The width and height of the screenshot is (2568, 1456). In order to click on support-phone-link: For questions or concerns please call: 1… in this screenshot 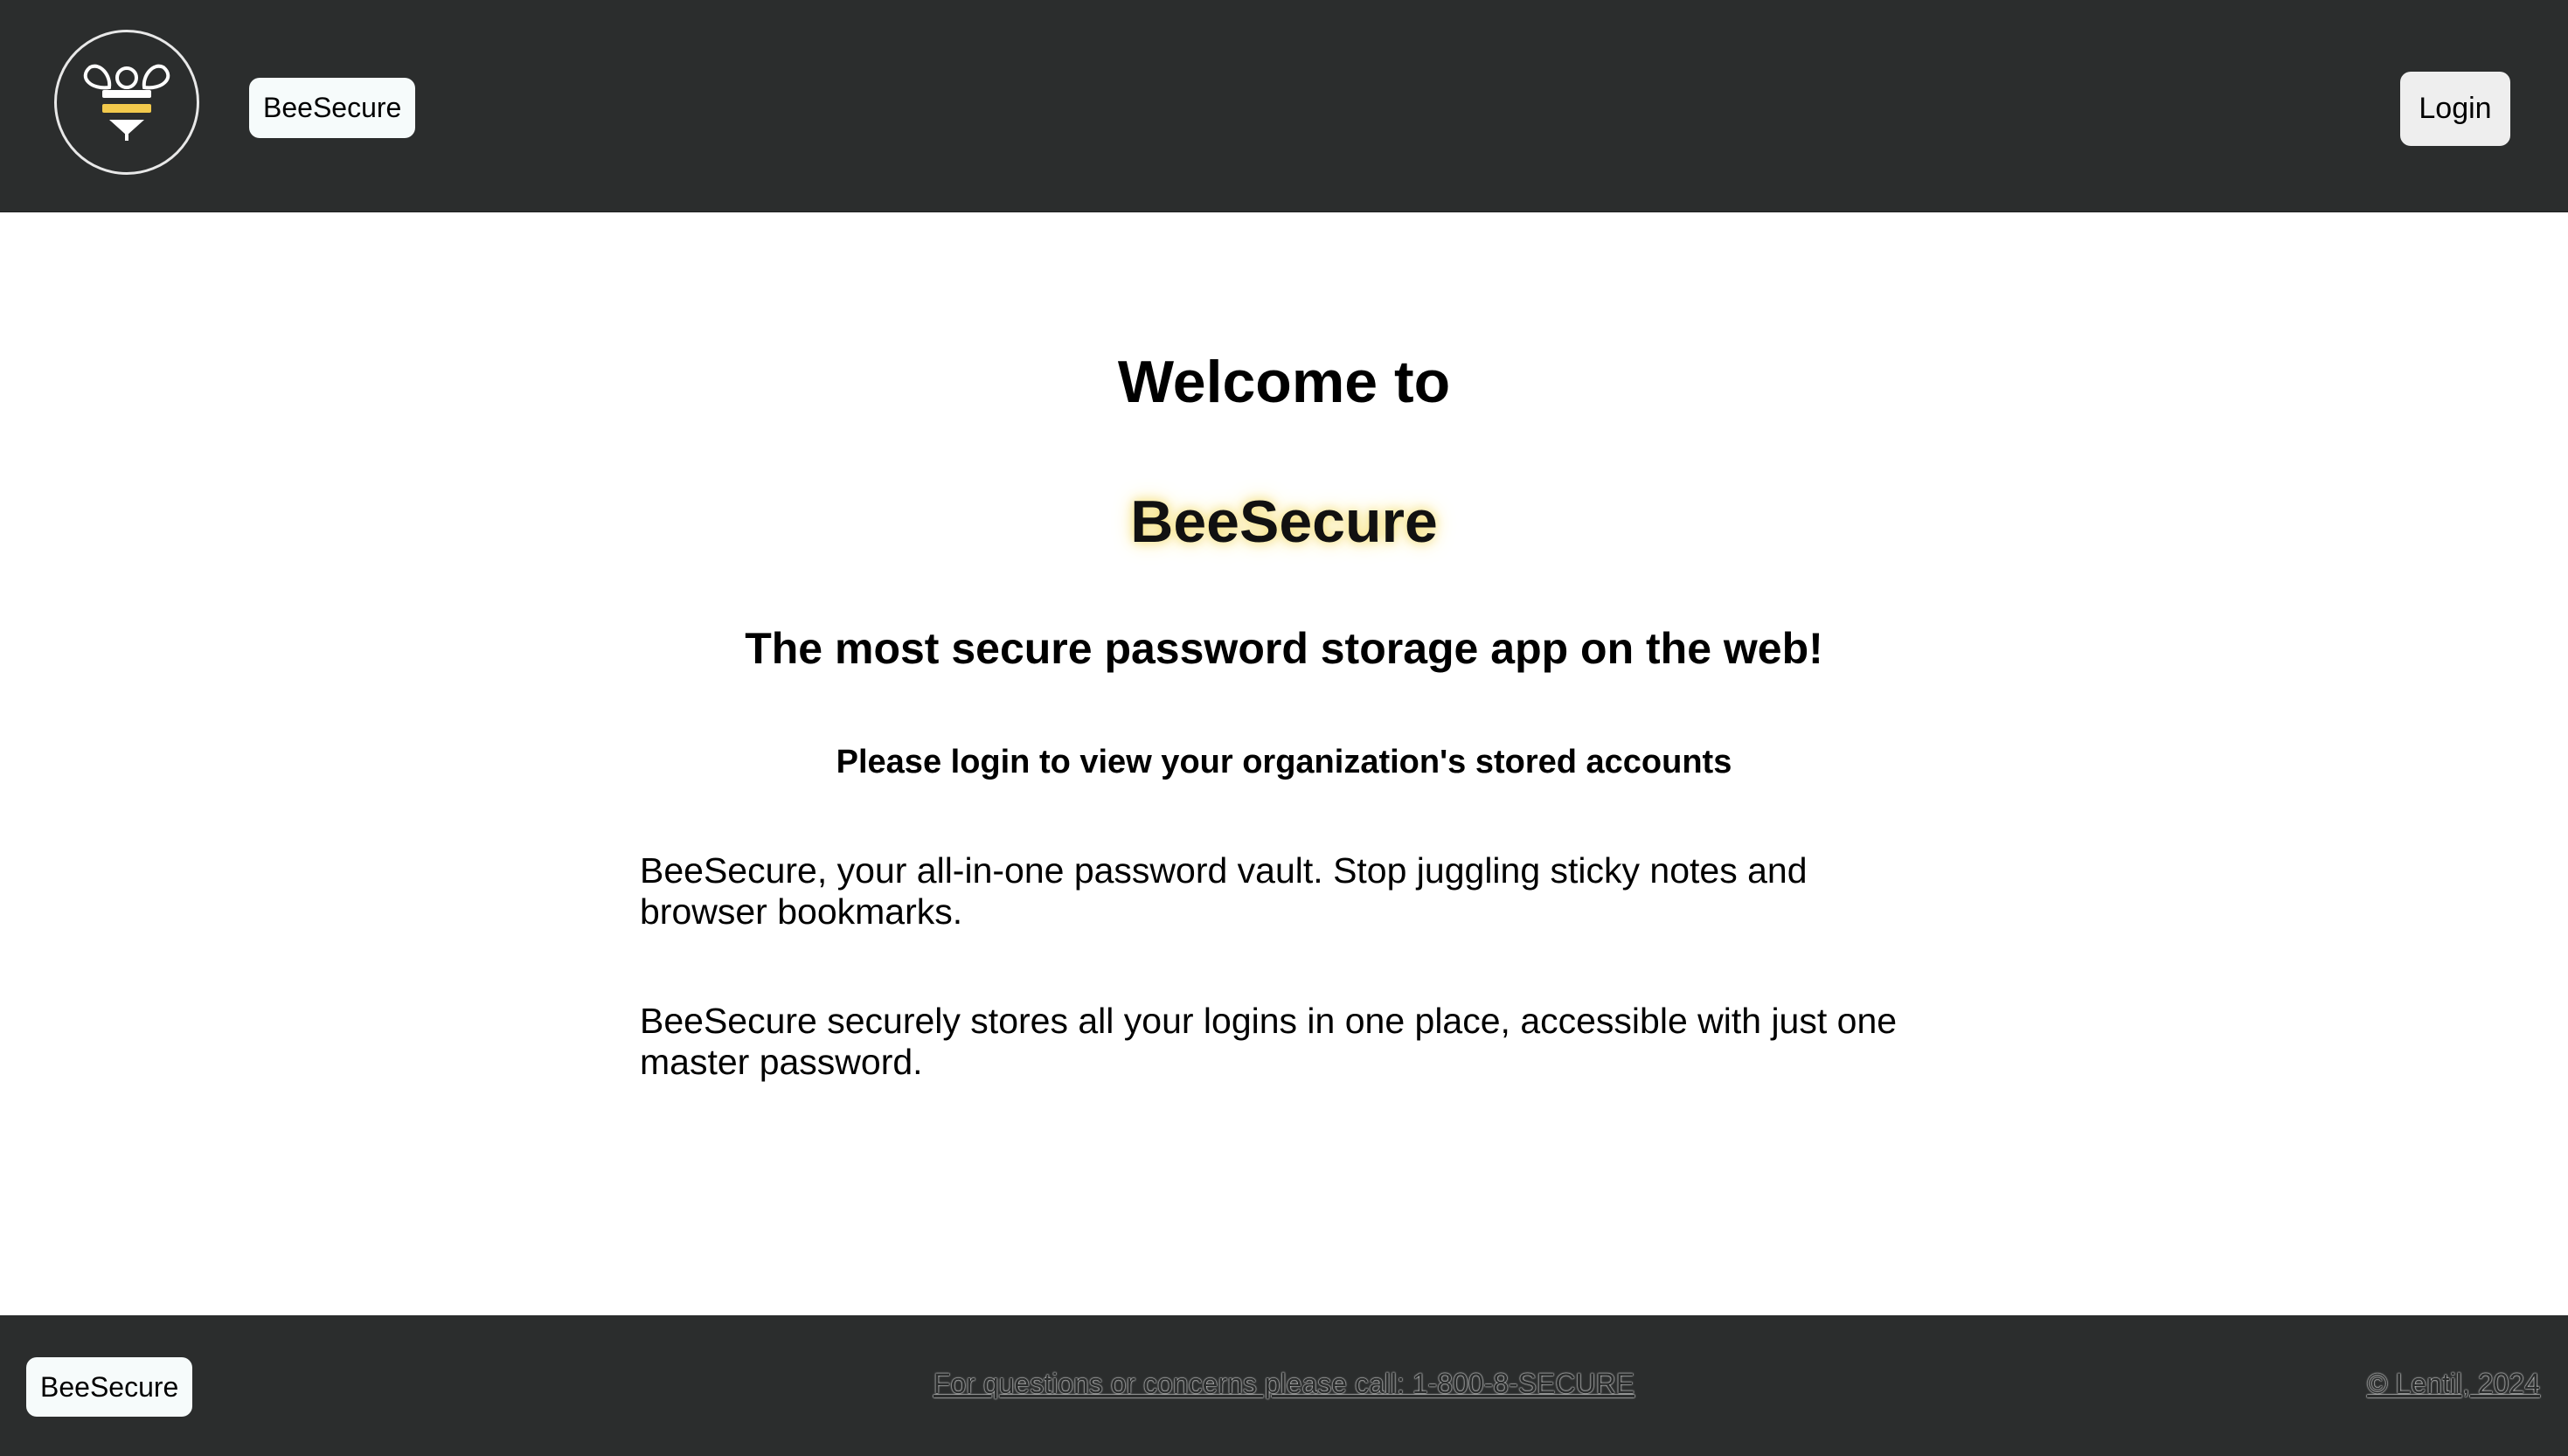, I will do `click(1284, 1384)`.